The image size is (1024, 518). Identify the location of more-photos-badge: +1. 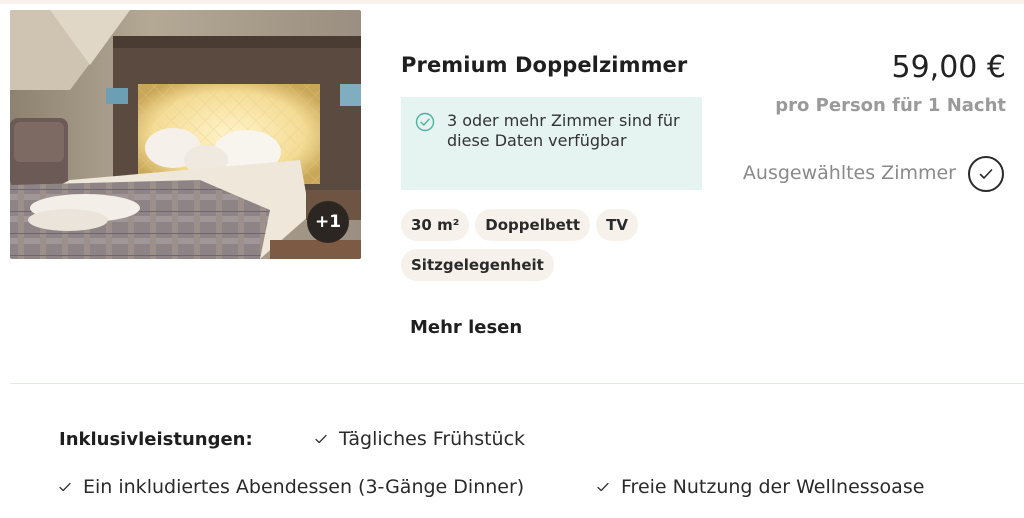
(328, 222).